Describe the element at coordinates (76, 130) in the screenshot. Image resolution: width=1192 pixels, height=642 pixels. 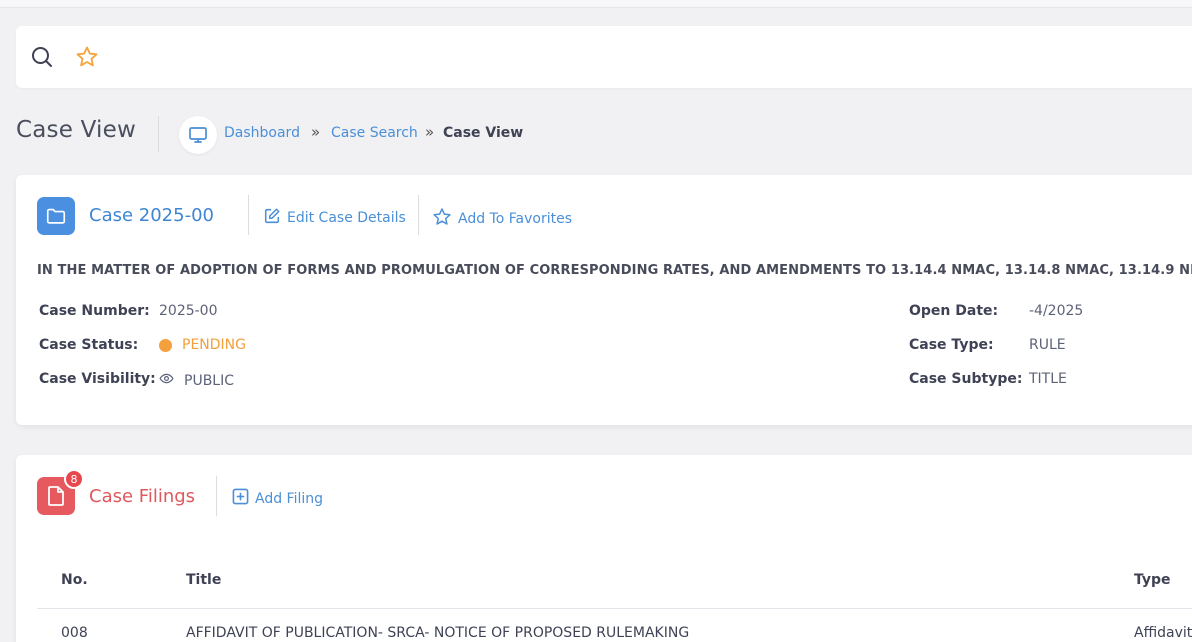
I see `page-title: Case View` at that location.